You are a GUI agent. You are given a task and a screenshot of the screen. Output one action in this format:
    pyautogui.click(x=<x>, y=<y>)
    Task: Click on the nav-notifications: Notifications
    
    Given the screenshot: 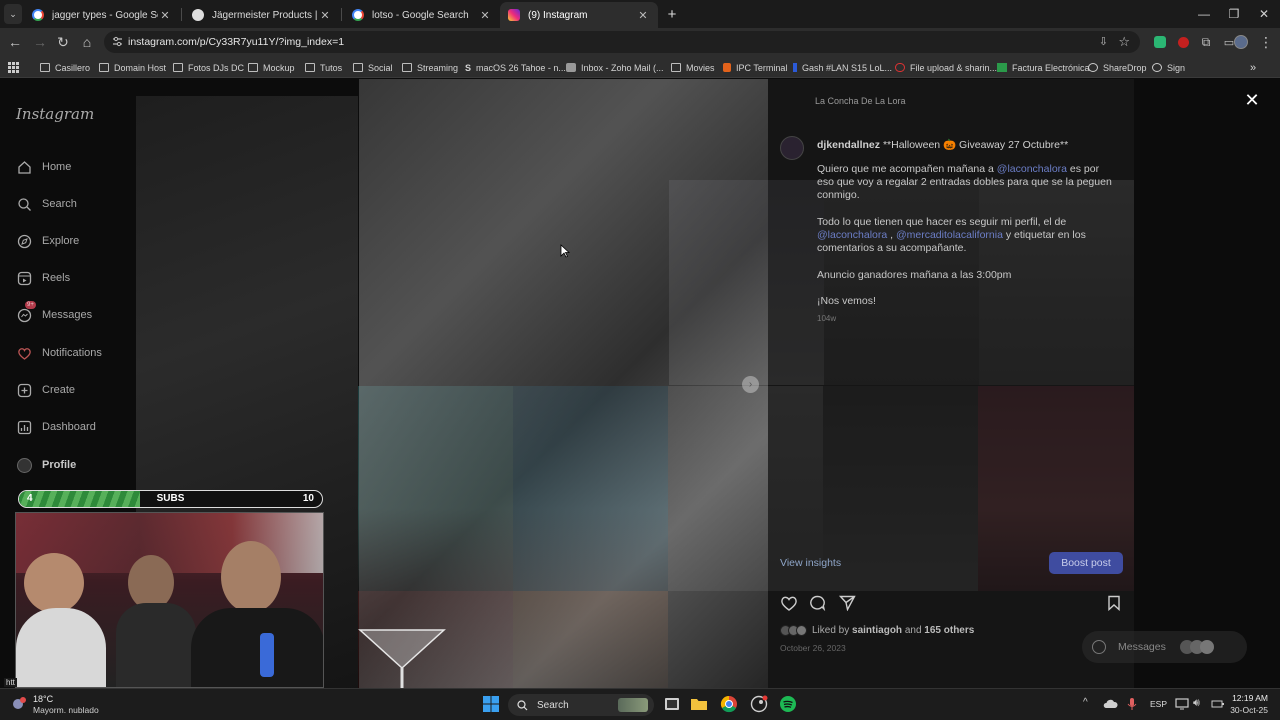 What is the action you would take?
    pyautogui.click(x=59, y=353)
    